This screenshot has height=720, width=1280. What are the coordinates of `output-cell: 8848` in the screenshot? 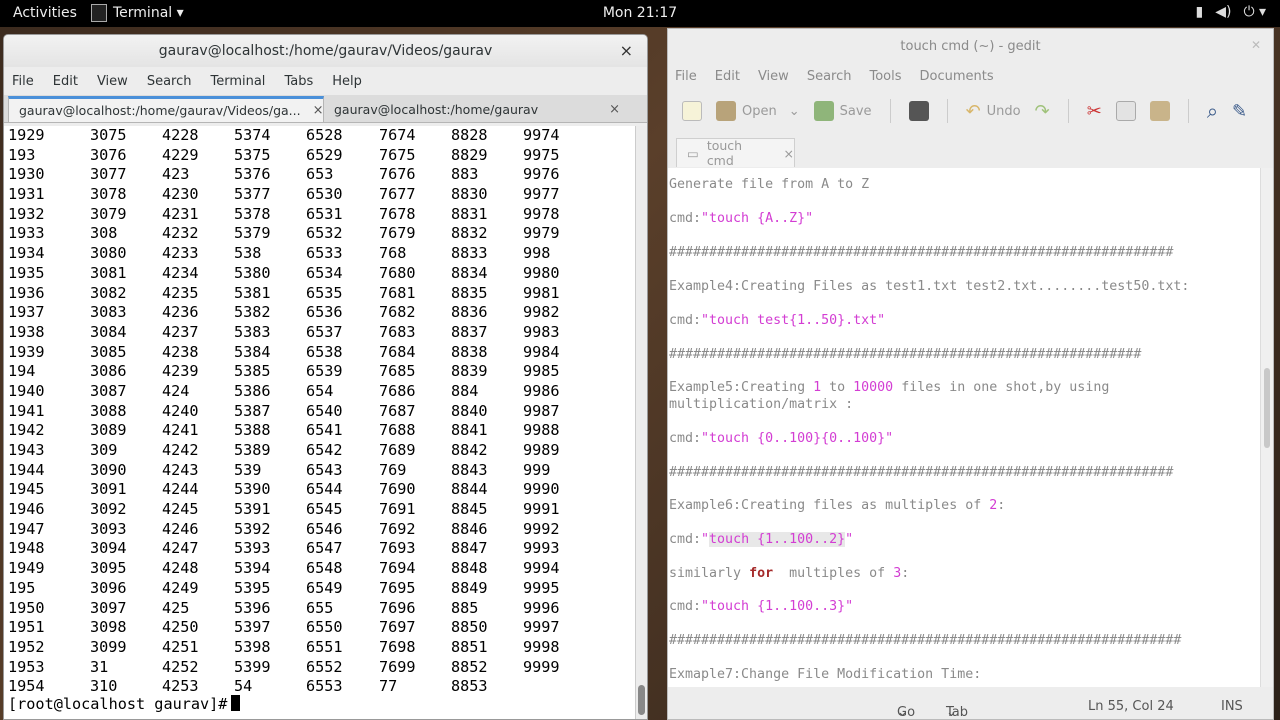 It's located at (469, 568).